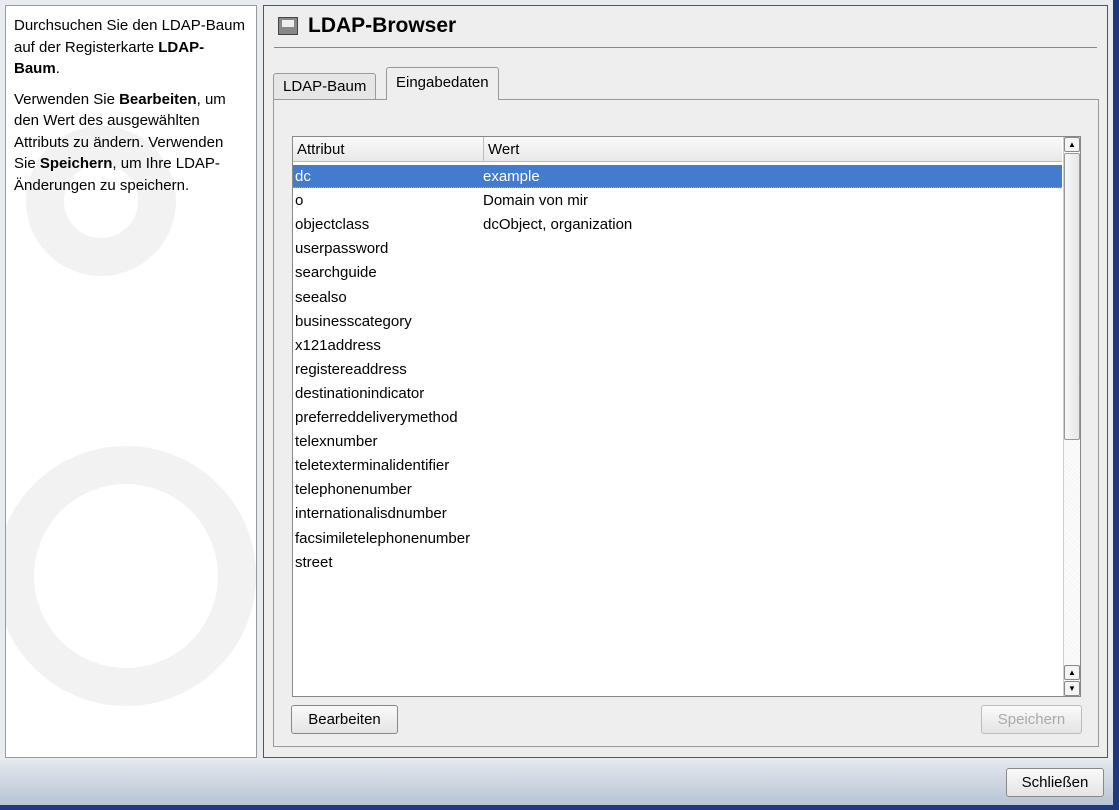 This screenshot has height=810, width=1119. I want to click on column-header-wert: Wert, so click(773, 149).